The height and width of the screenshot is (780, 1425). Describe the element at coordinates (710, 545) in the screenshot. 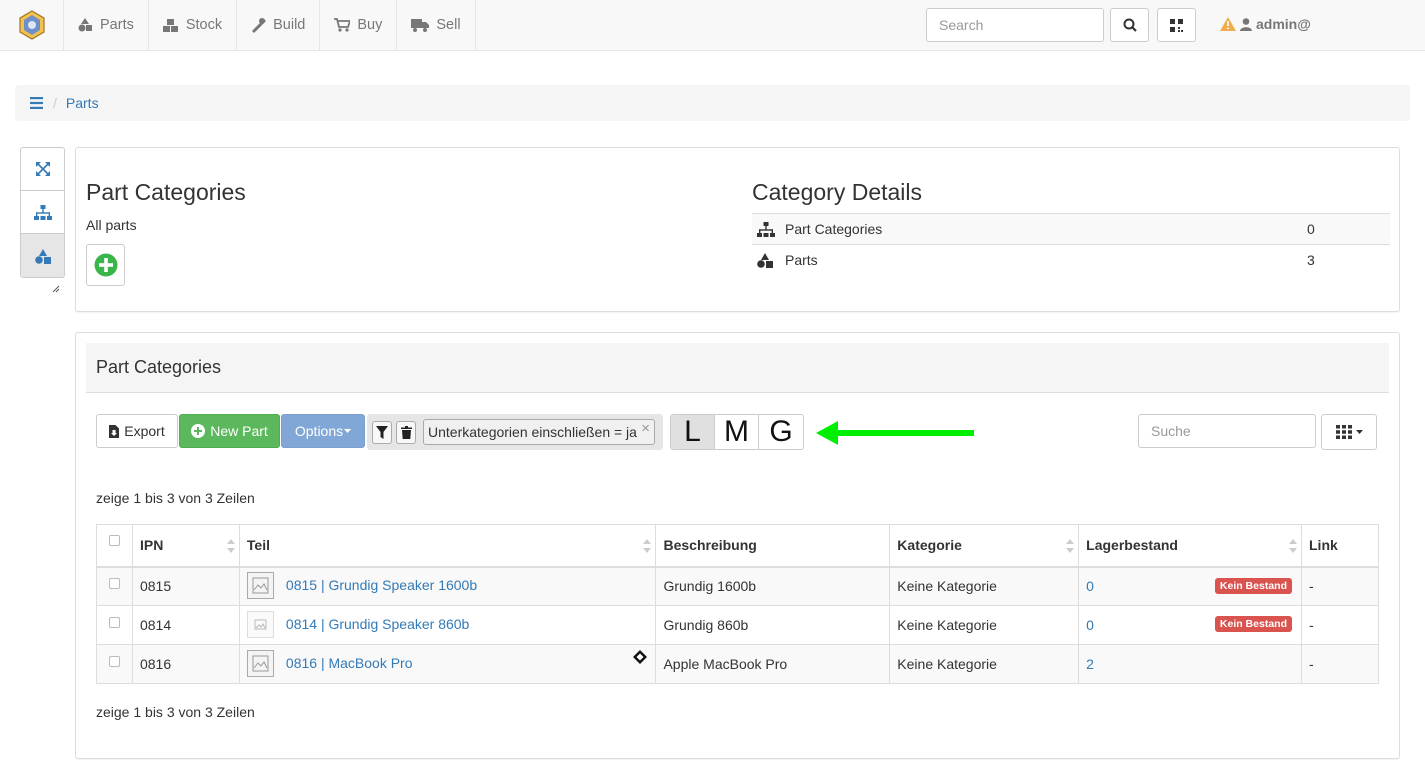

I see `column-label: Beschreibung` at that location.